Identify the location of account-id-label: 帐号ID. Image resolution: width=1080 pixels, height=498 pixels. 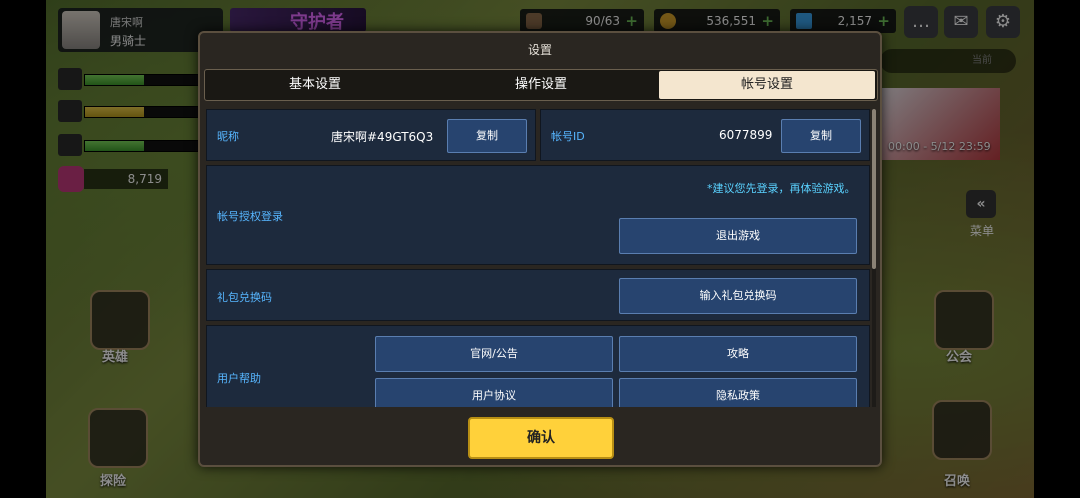
(568, 136).